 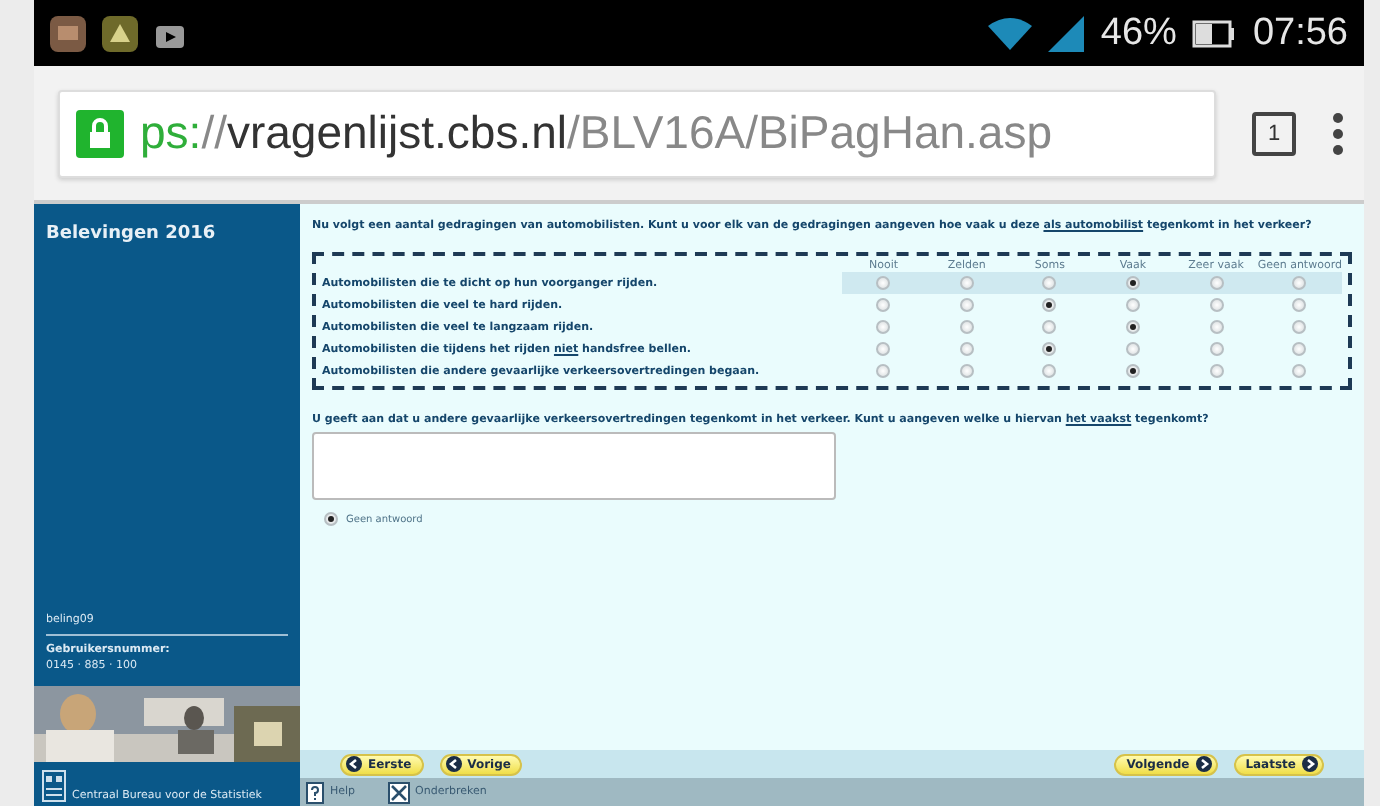 What do you see at coordinates (1214, 33) in the screenshot?
I see `battery-icon` at bounding box center [1214, 33].